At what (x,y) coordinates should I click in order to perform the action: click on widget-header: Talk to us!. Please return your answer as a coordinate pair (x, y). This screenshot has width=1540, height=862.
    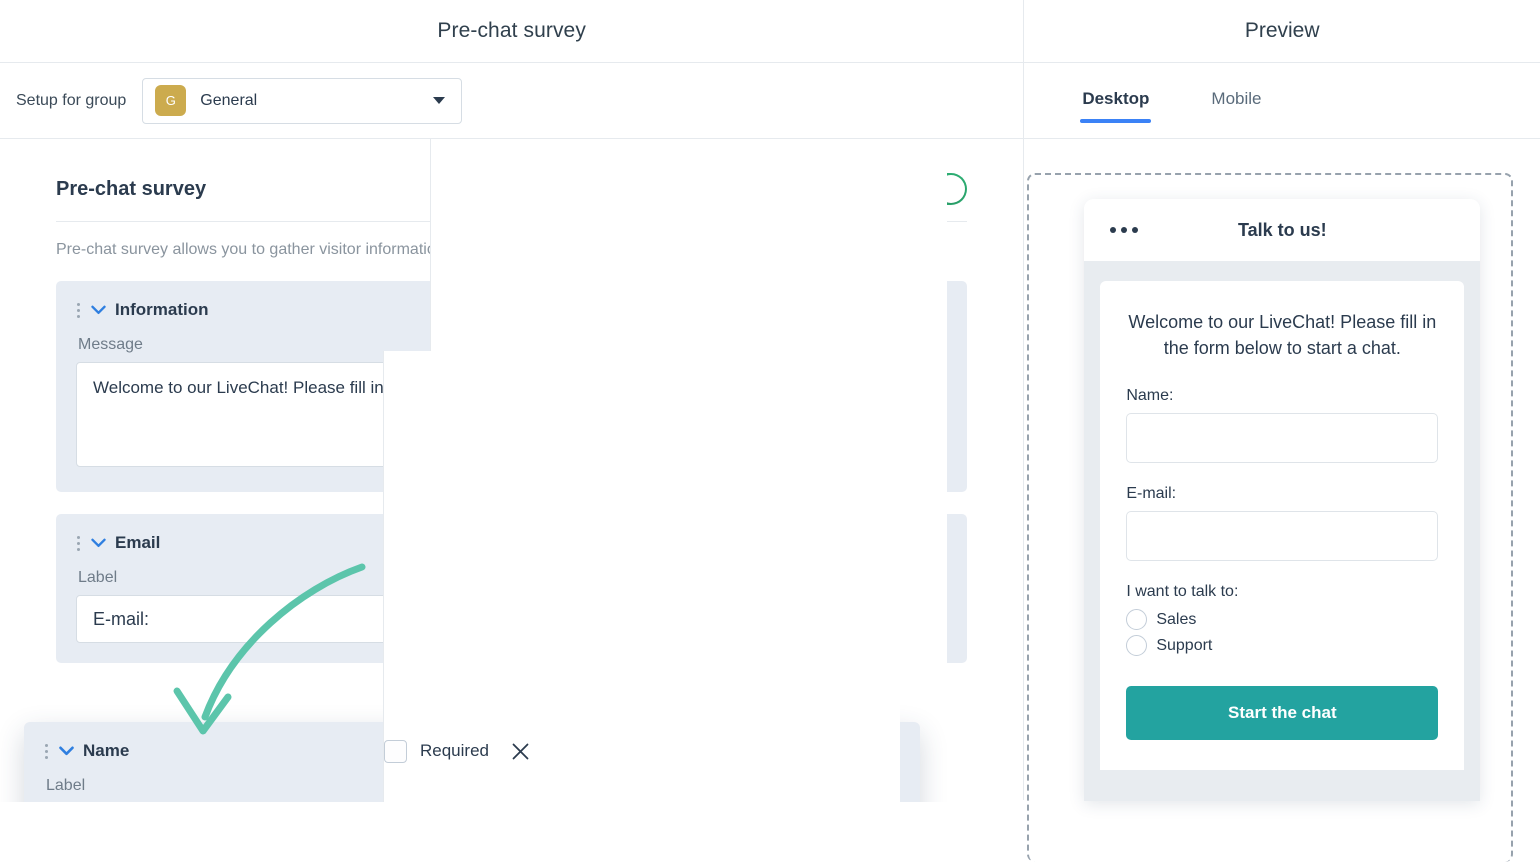
    Looking at the image, I should click on (1282, 230).